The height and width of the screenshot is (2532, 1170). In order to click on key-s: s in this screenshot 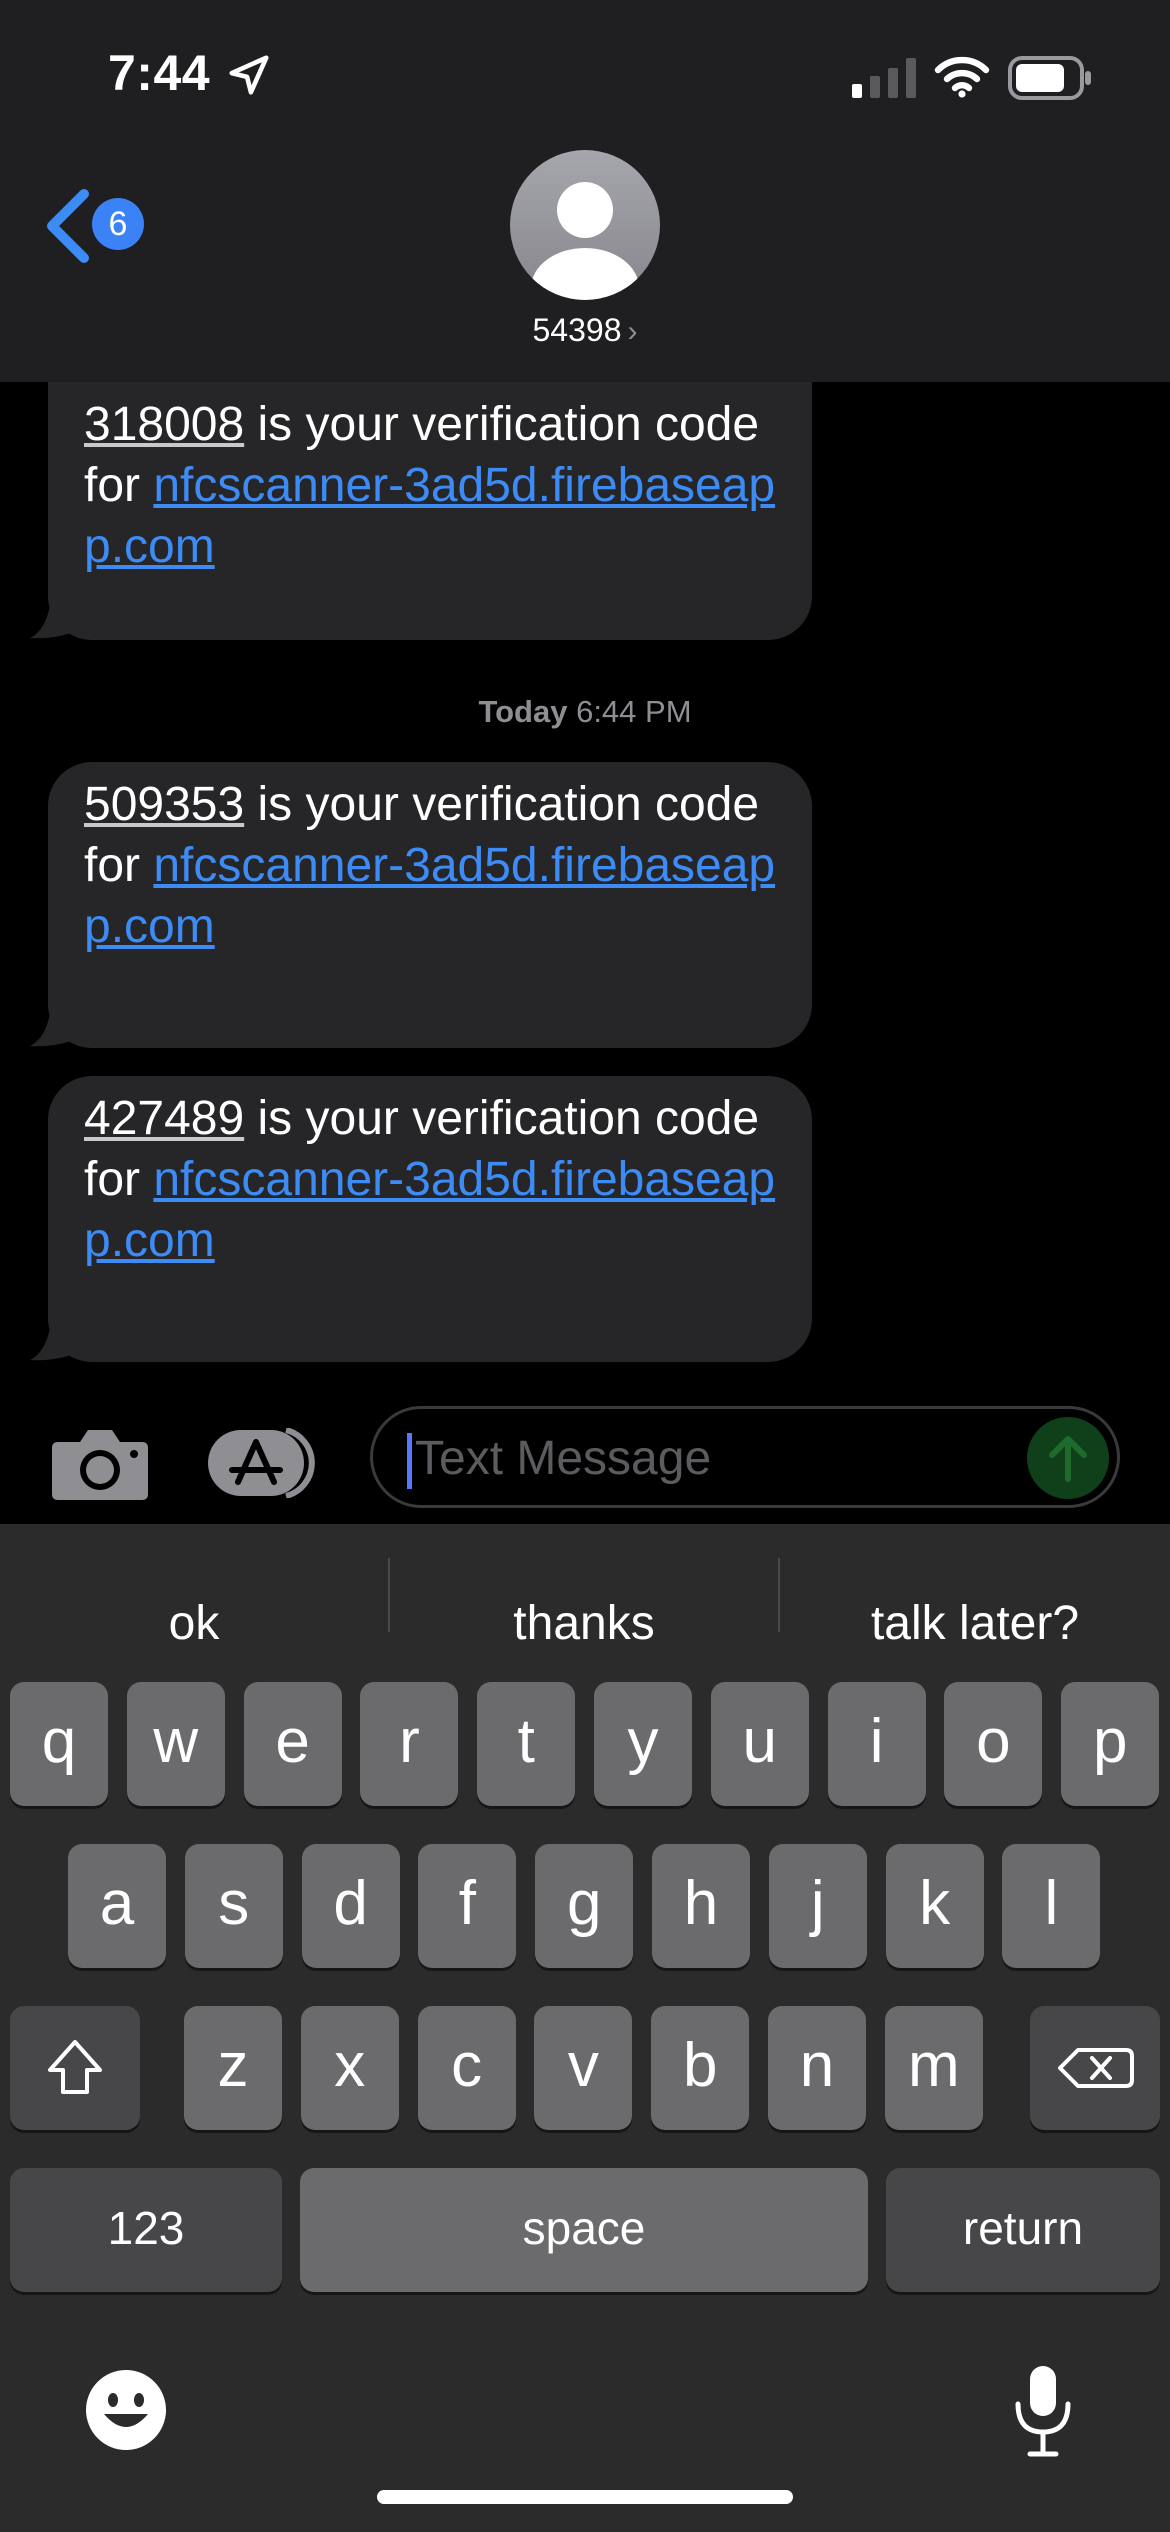, I will do `click(233, 1906)`.